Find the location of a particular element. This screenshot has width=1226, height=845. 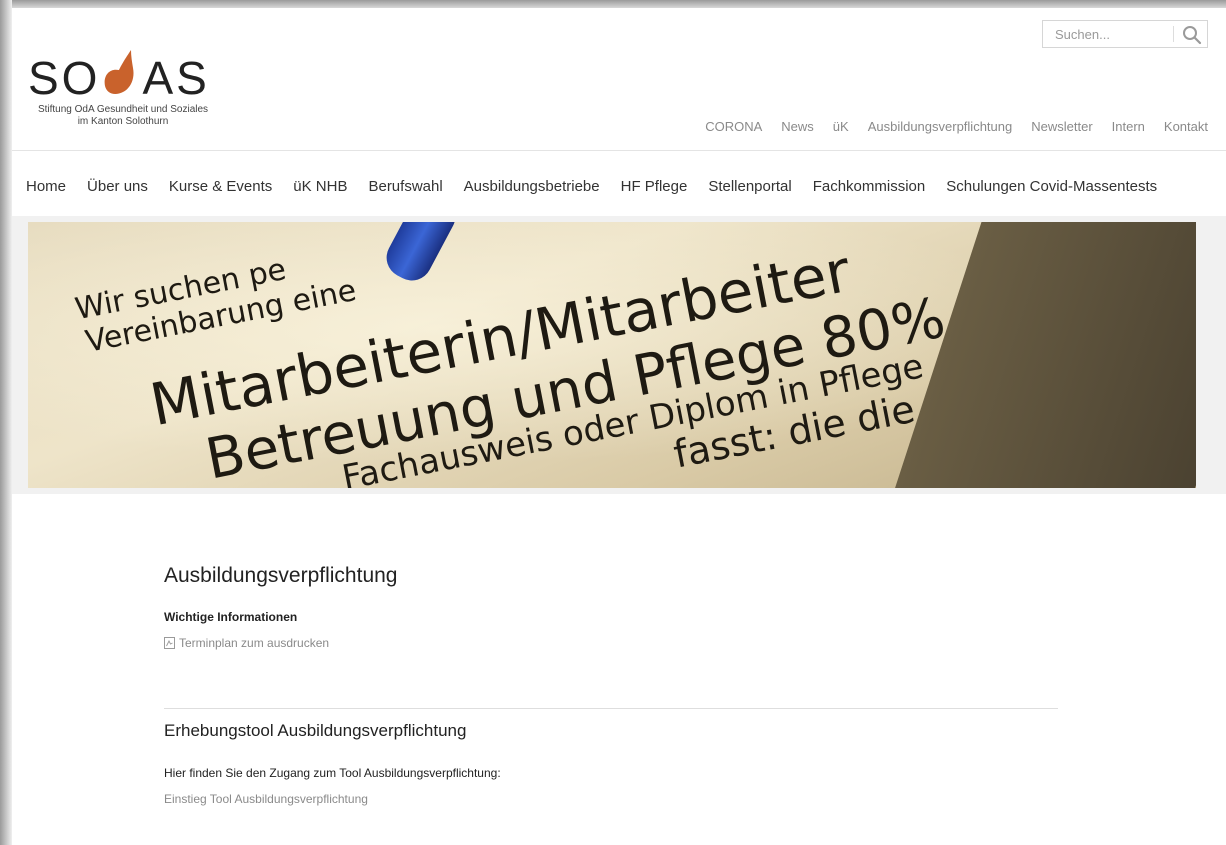

logo-word-right: AS is located at coordinates (176, 78).